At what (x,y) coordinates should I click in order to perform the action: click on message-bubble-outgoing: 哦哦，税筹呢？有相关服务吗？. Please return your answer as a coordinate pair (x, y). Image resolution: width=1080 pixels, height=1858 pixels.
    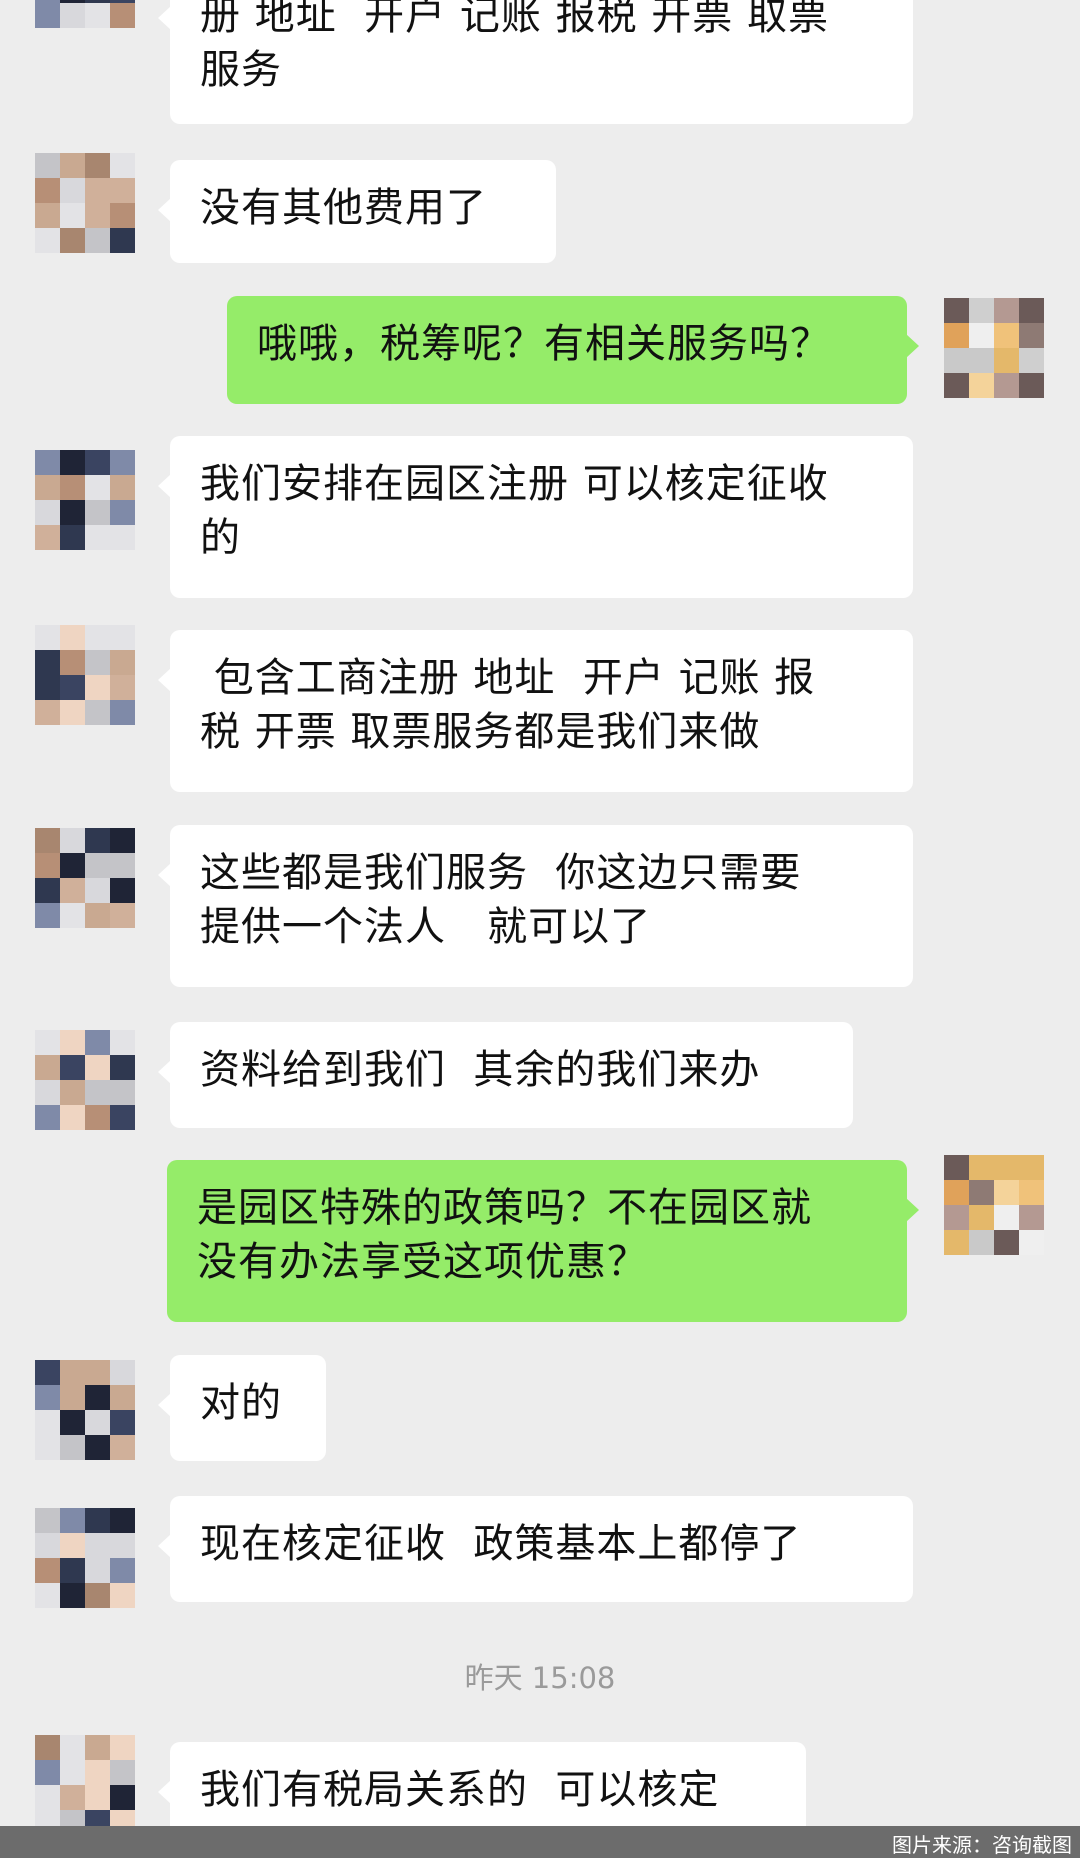
    Looking at the image, I should click on (573, 350).